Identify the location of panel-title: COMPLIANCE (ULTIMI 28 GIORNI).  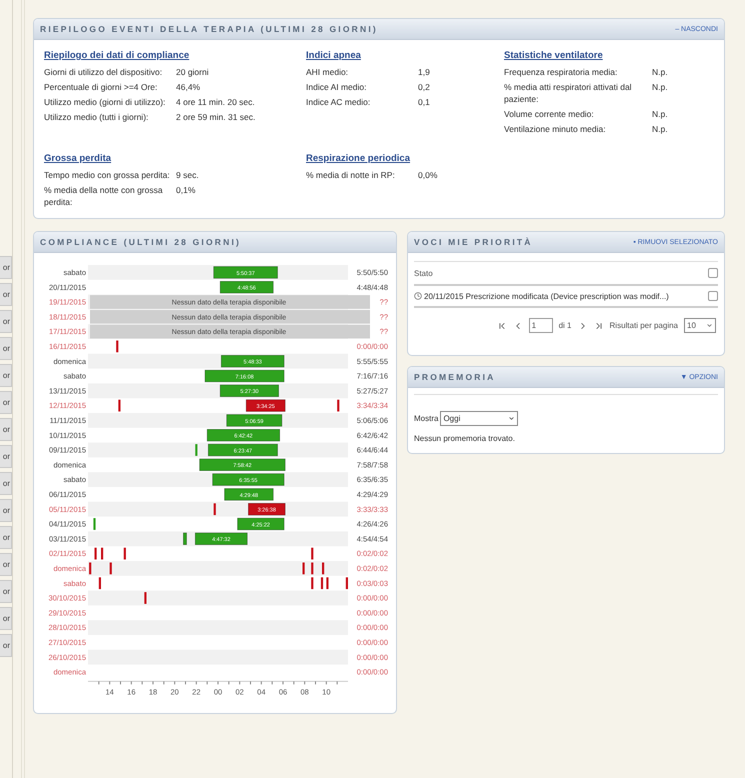
(141, 242).